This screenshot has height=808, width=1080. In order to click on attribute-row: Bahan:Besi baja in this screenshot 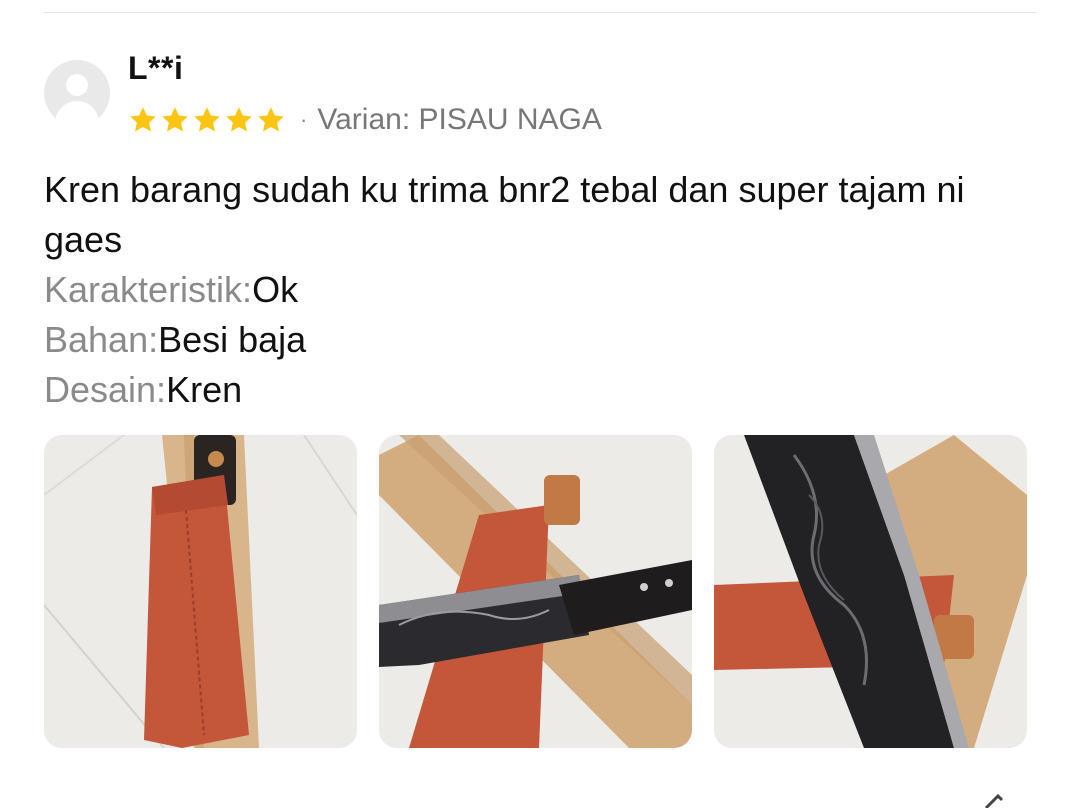, I will do `click(175, 340)`.